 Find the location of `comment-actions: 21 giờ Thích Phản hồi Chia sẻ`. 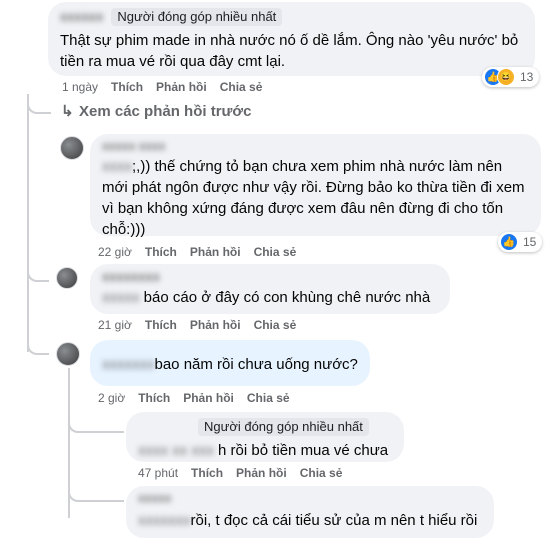

comment-actions: 21 giờ Thích Phản hồi Chia sẻ is located at coordinates (203, 325).